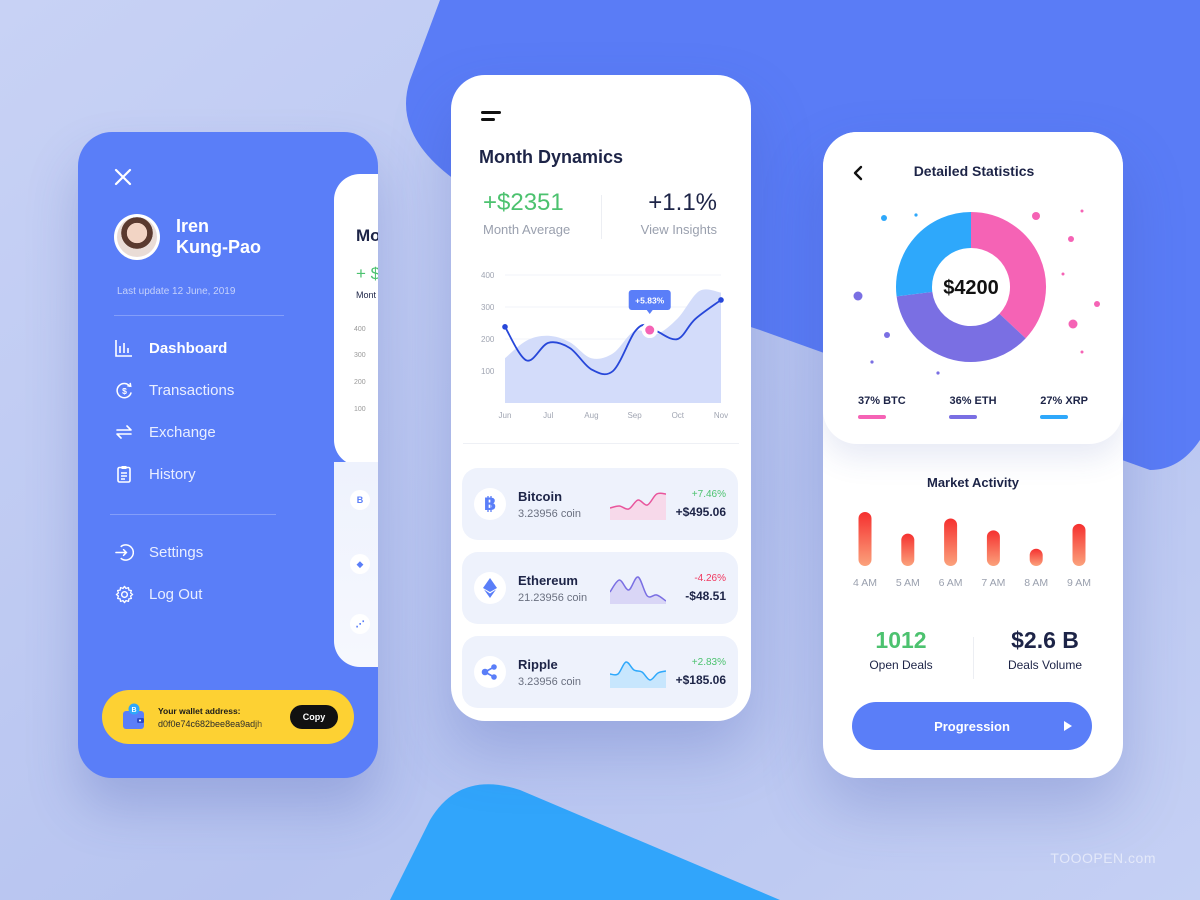 Image resolution: width=1200 pixels, height=900 pixels. Describe the element at coordinates (600, 672) in the screenshot. I see `coin-row-ripple: Ripple 3.23956 coin +2.83% +$185.06` at that location.